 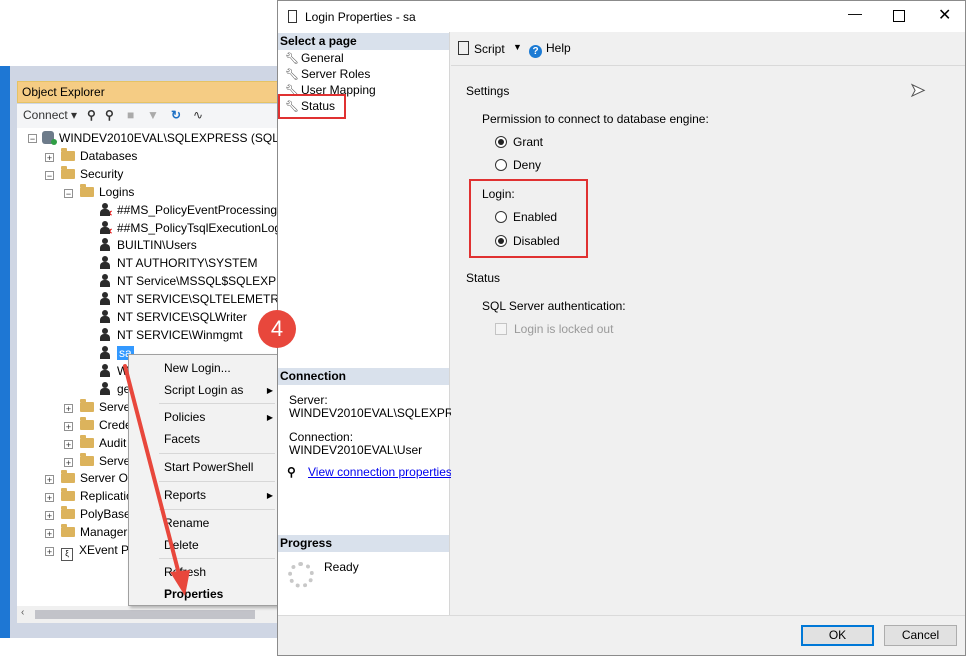 I want to click on annotation-arrow, so click(x=152, y=472).